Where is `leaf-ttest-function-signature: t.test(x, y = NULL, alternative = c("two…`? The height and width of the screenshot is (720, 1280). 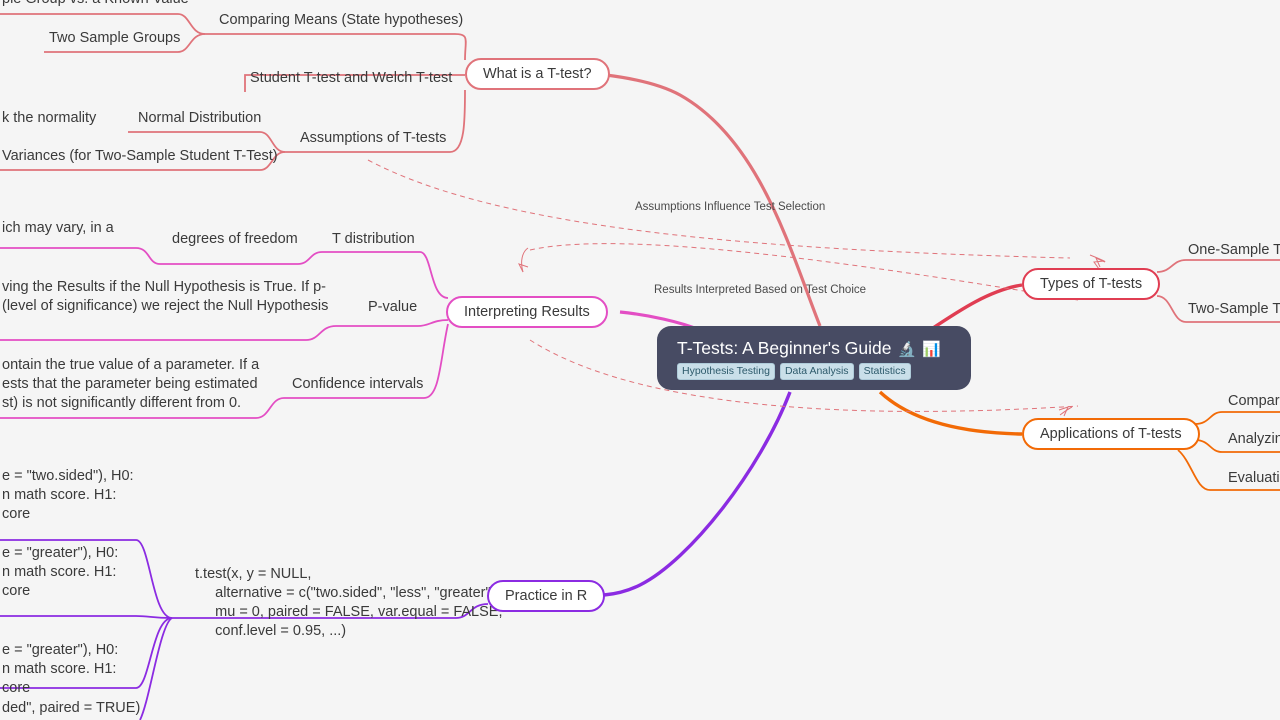
leaf-ttest-function-signature: t.test(x, y = NULL, alternative = c("two… is located at coordinates (349, 604).